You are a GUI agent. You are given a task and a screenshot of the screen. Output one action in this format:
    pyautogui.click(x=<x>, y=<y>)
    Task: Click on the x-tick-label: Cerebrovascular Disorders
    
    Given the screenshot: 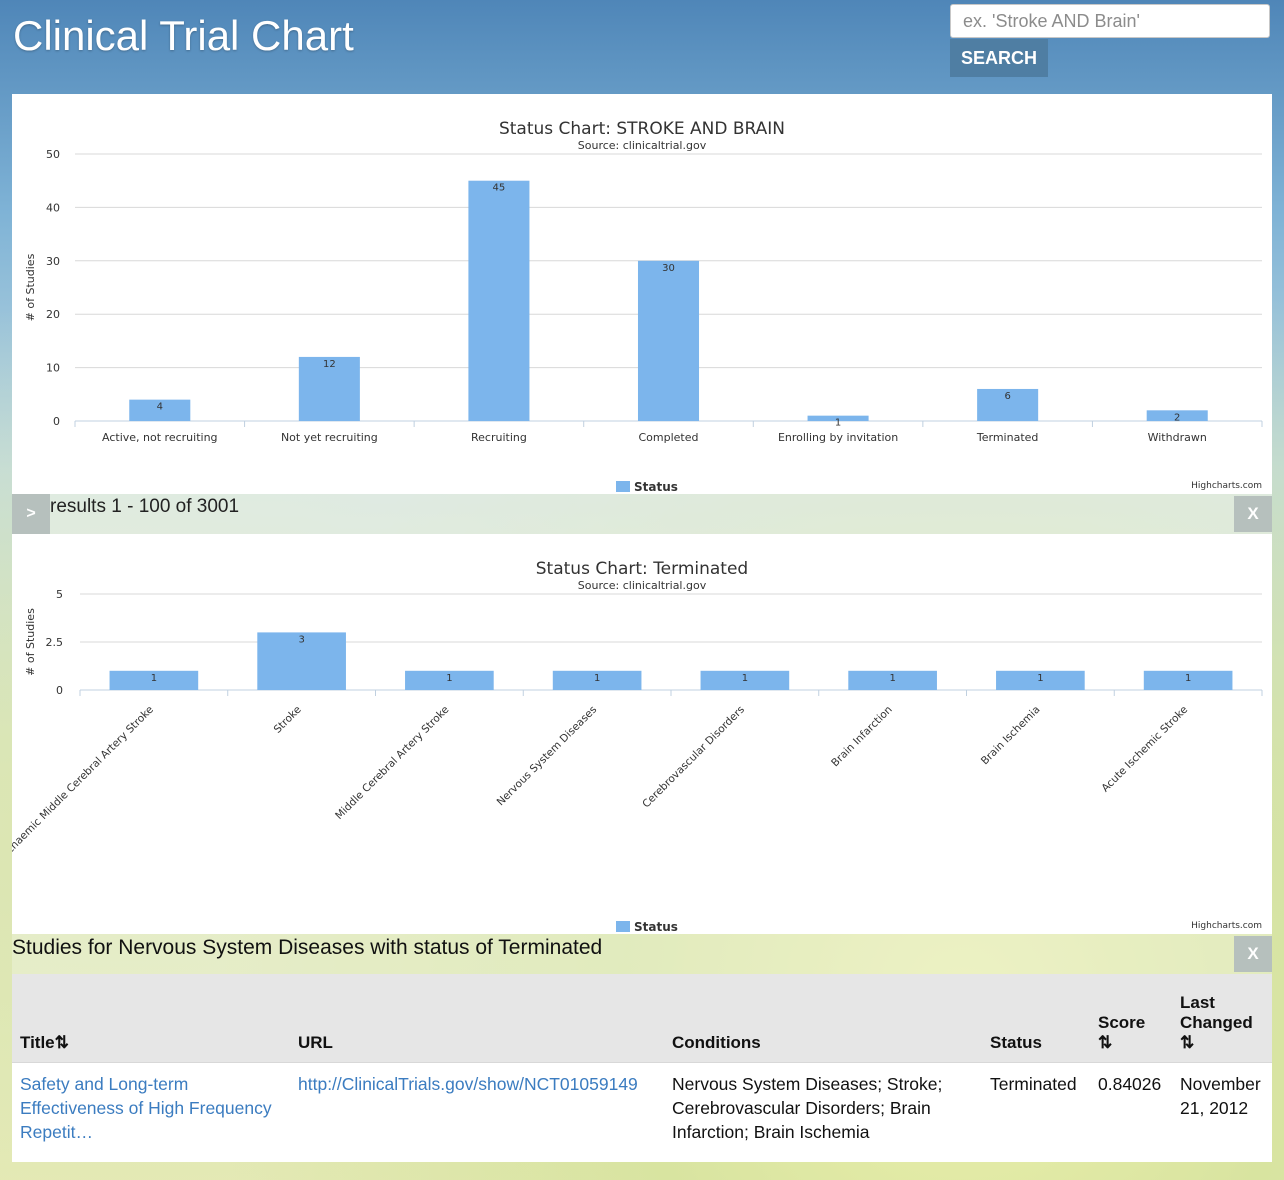 What is the action you would take?
    pyautogui.click(x=693, y=757)
    